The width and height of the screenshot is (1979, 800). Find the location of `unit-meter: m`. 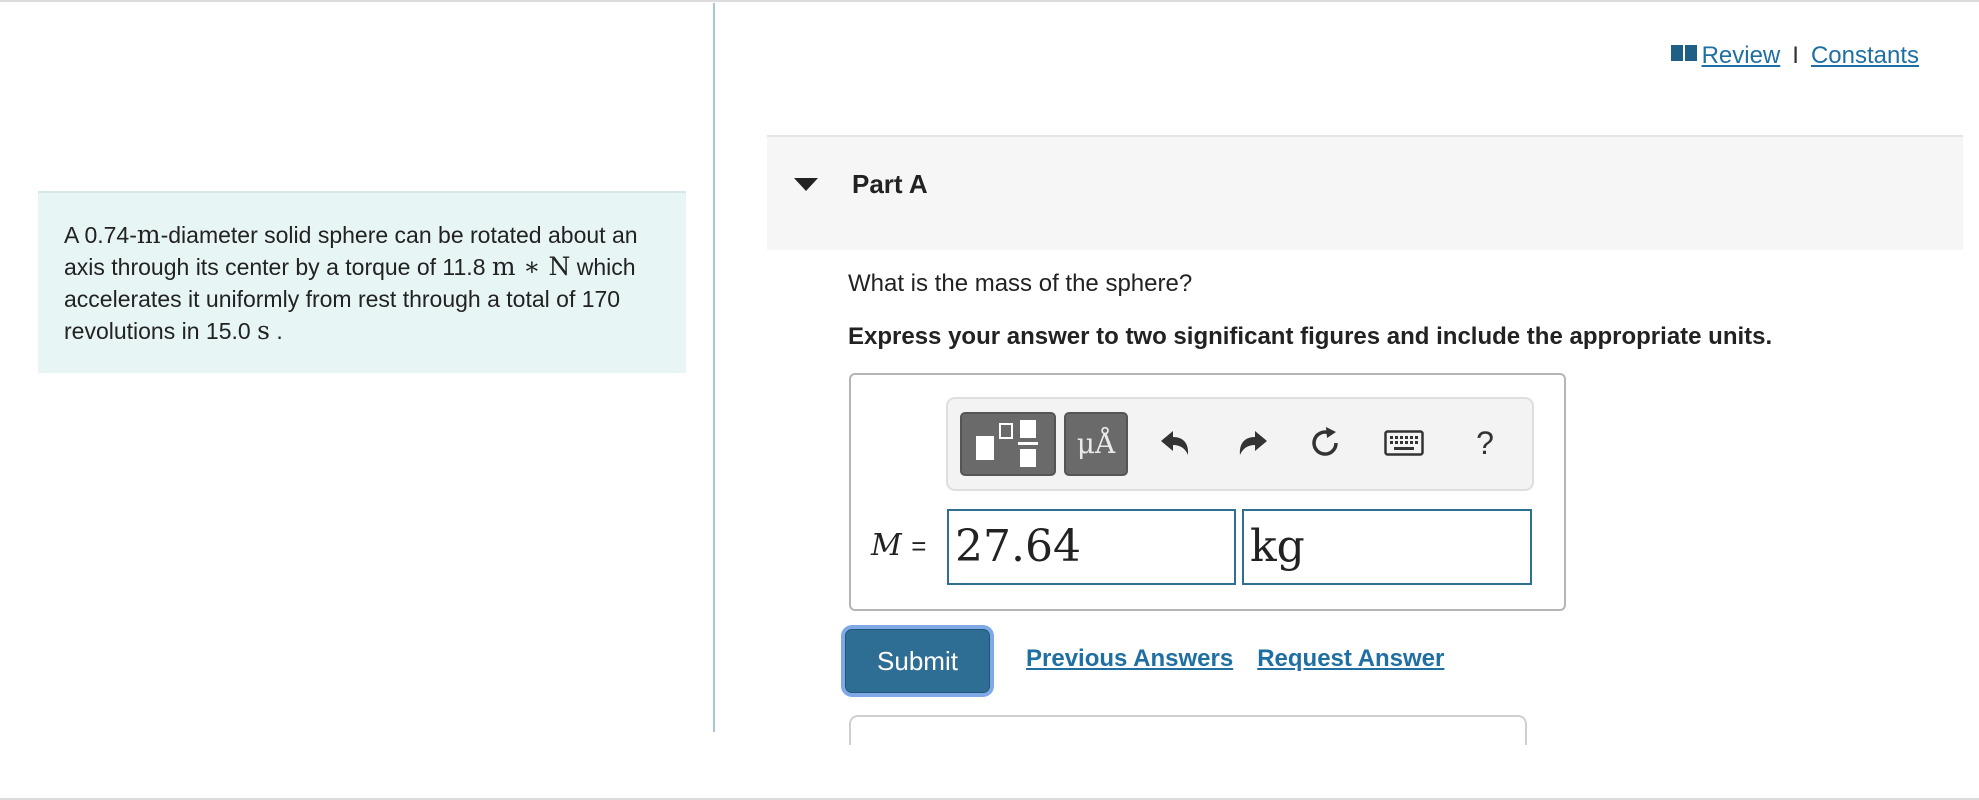

unit-meter: m is located at coordinates (148, 234).